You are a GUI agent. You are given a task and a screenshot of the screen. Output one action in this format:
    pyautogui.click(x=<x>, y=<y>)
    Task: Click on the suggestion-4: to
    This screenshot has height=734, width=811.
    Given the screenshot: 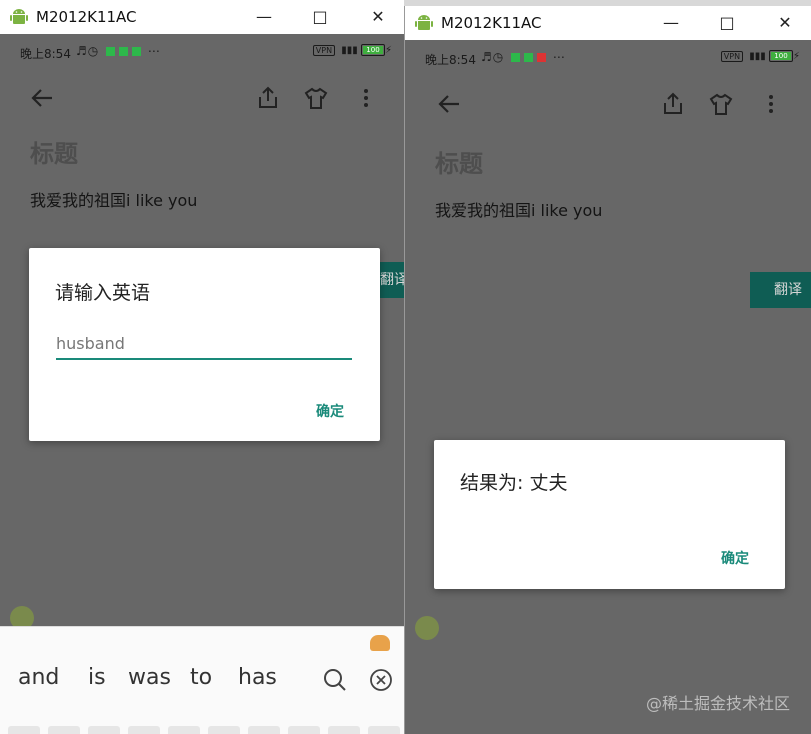 What is the action you would take?
    pyautogui.click(x=201, y=677)
    